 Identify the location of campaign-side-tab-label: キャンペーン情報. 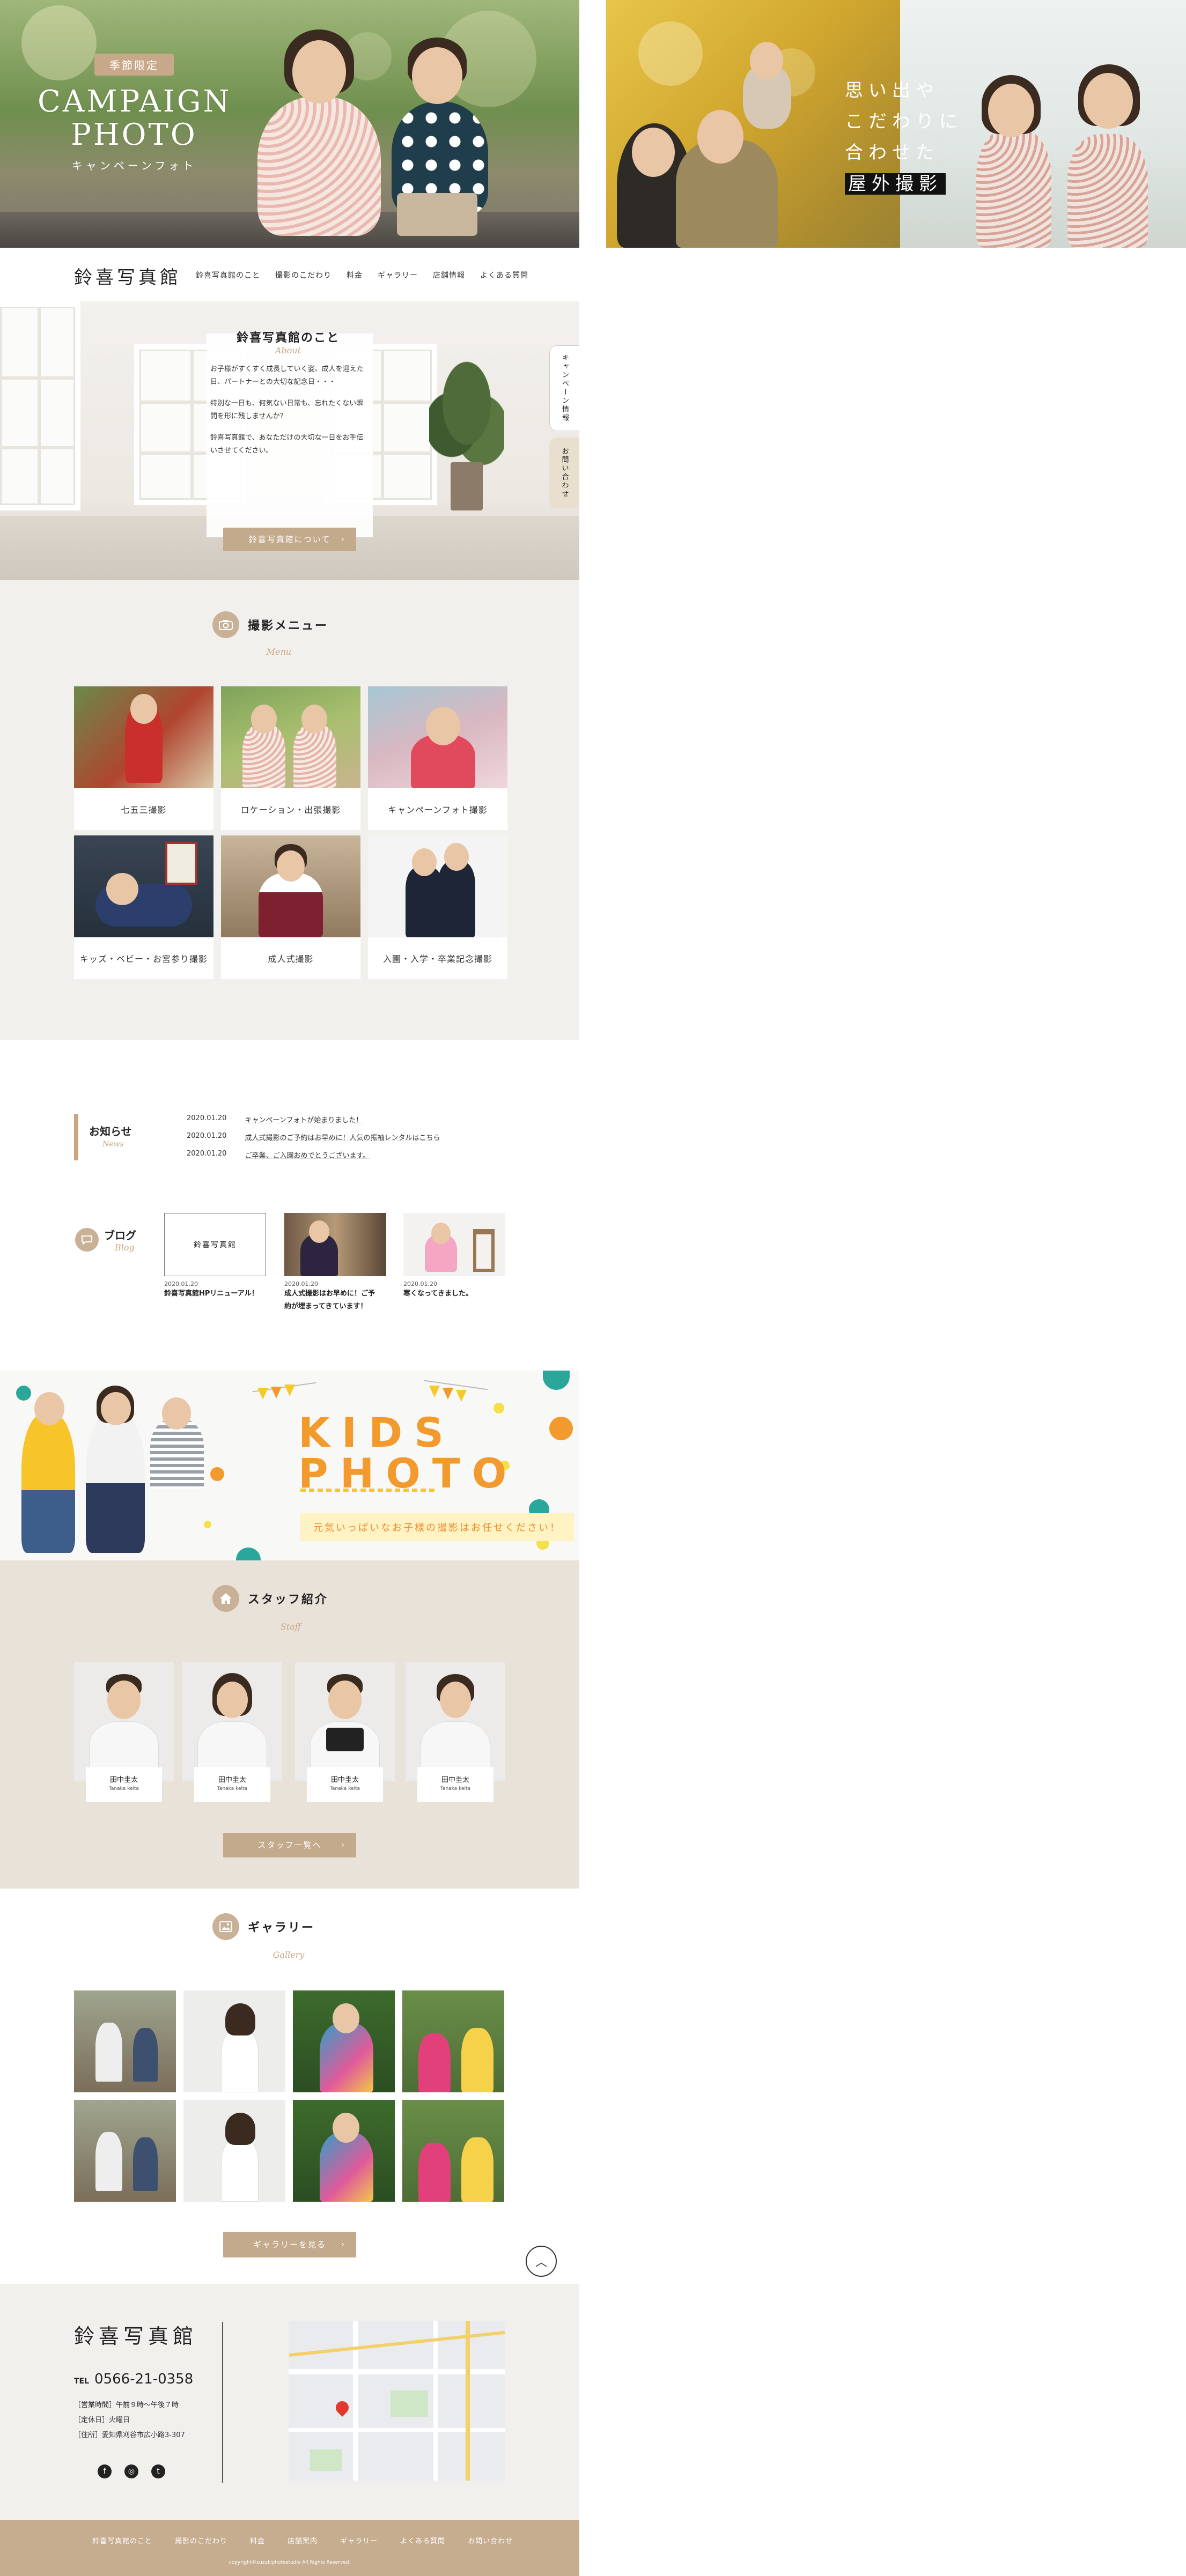
(565, 388).